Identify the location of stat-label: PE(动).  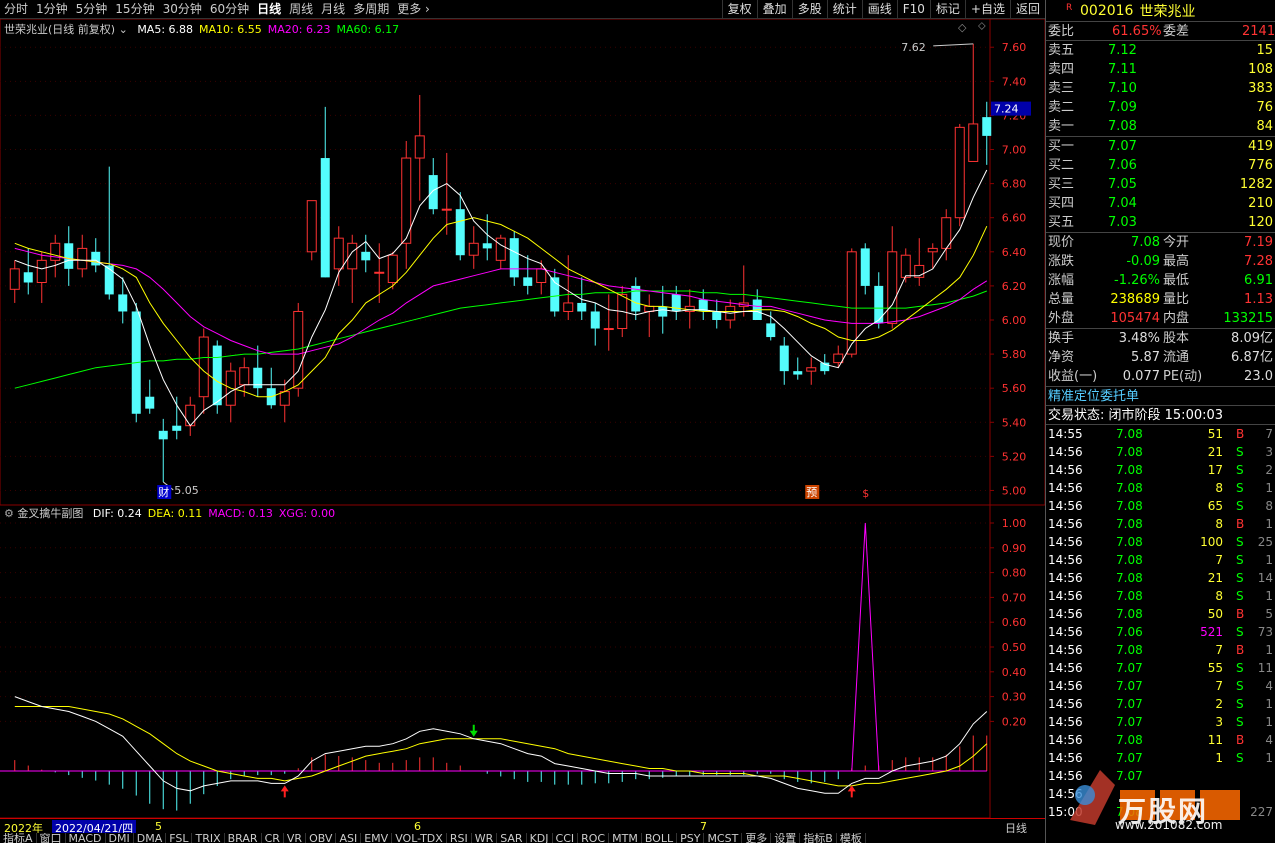
(1183, 376).